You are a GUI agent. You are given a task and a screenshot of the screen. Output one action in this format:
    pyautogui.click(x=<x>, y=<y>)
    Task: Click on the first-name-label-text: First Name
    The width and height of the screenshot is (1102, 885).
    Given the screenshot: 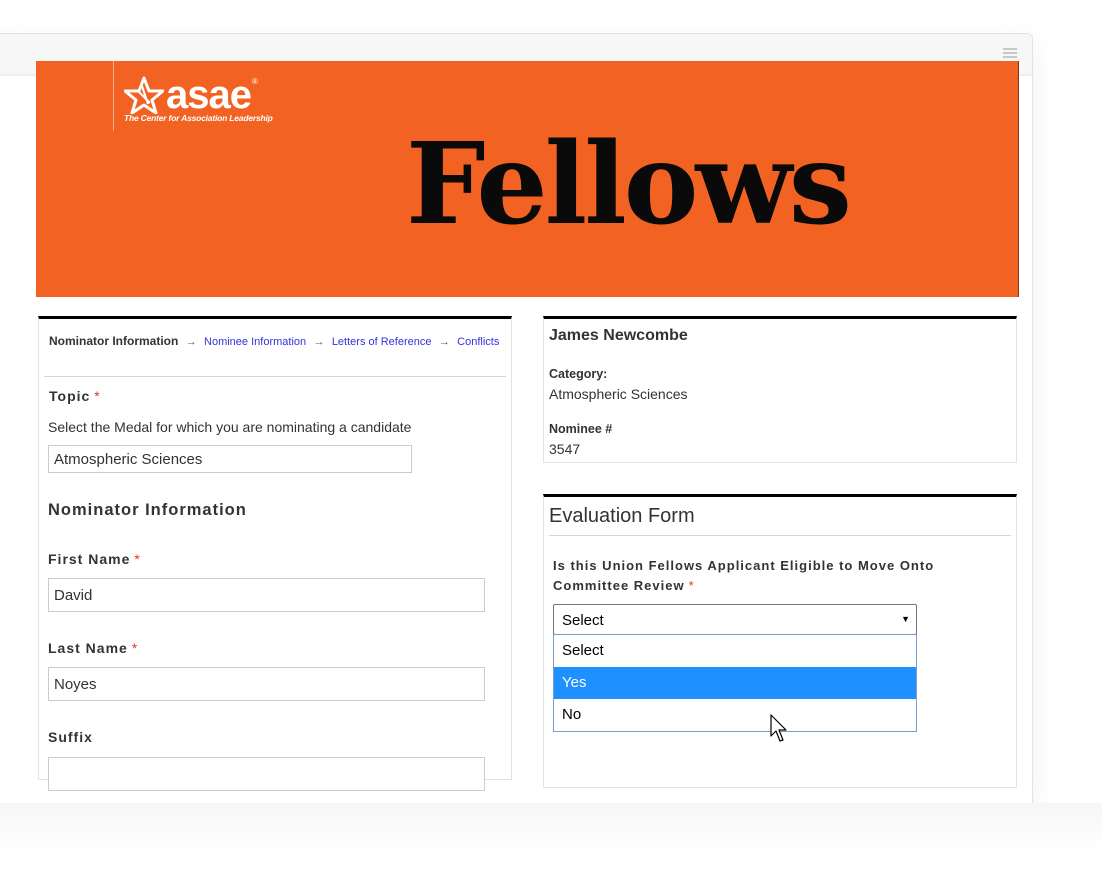 What is the action you would take?
    pyautogui.click(x=89, y=559)
    